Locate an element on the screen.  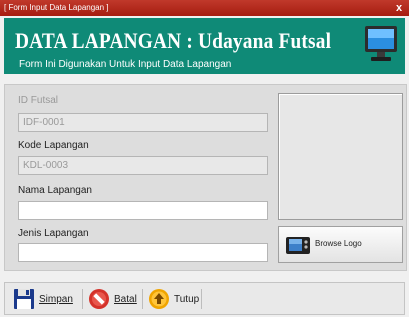
save-button: Simpan is located at coordinates (43, 299).